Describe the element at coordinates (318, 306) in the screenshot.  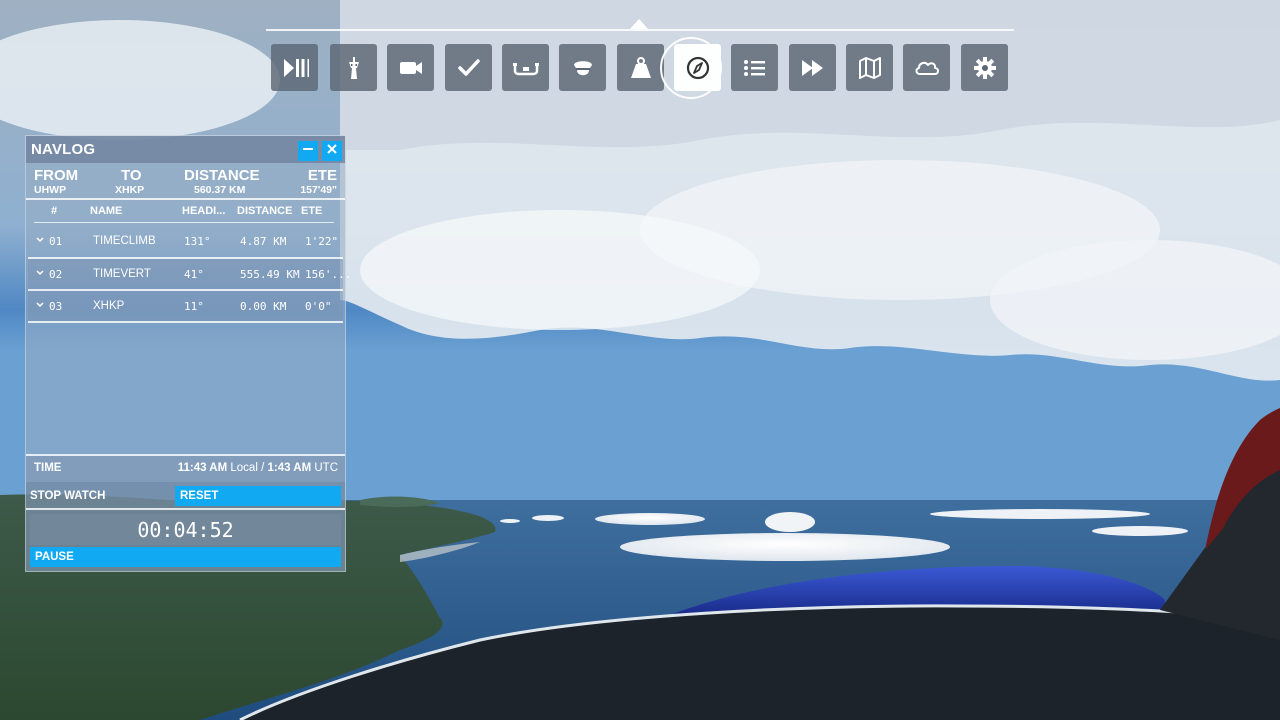
I see `waypoint-ete: 0'0"` at that location.